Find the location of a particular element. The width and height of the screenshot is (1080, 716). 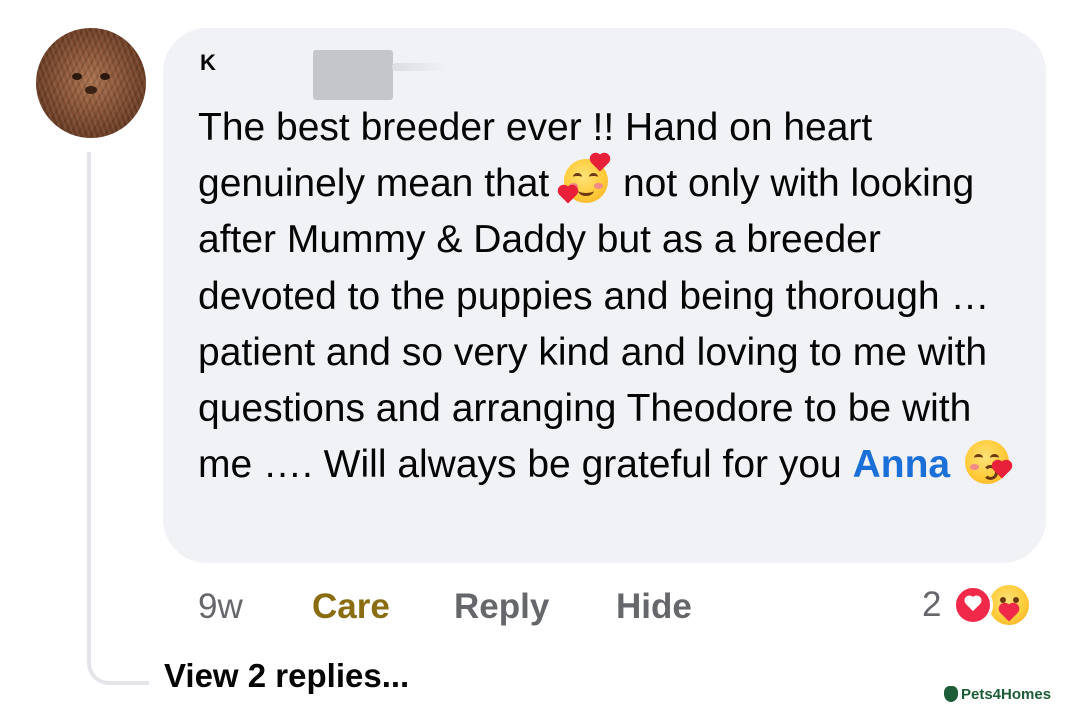

comment-timestamp: 9w is located at coordinates (220, 607).